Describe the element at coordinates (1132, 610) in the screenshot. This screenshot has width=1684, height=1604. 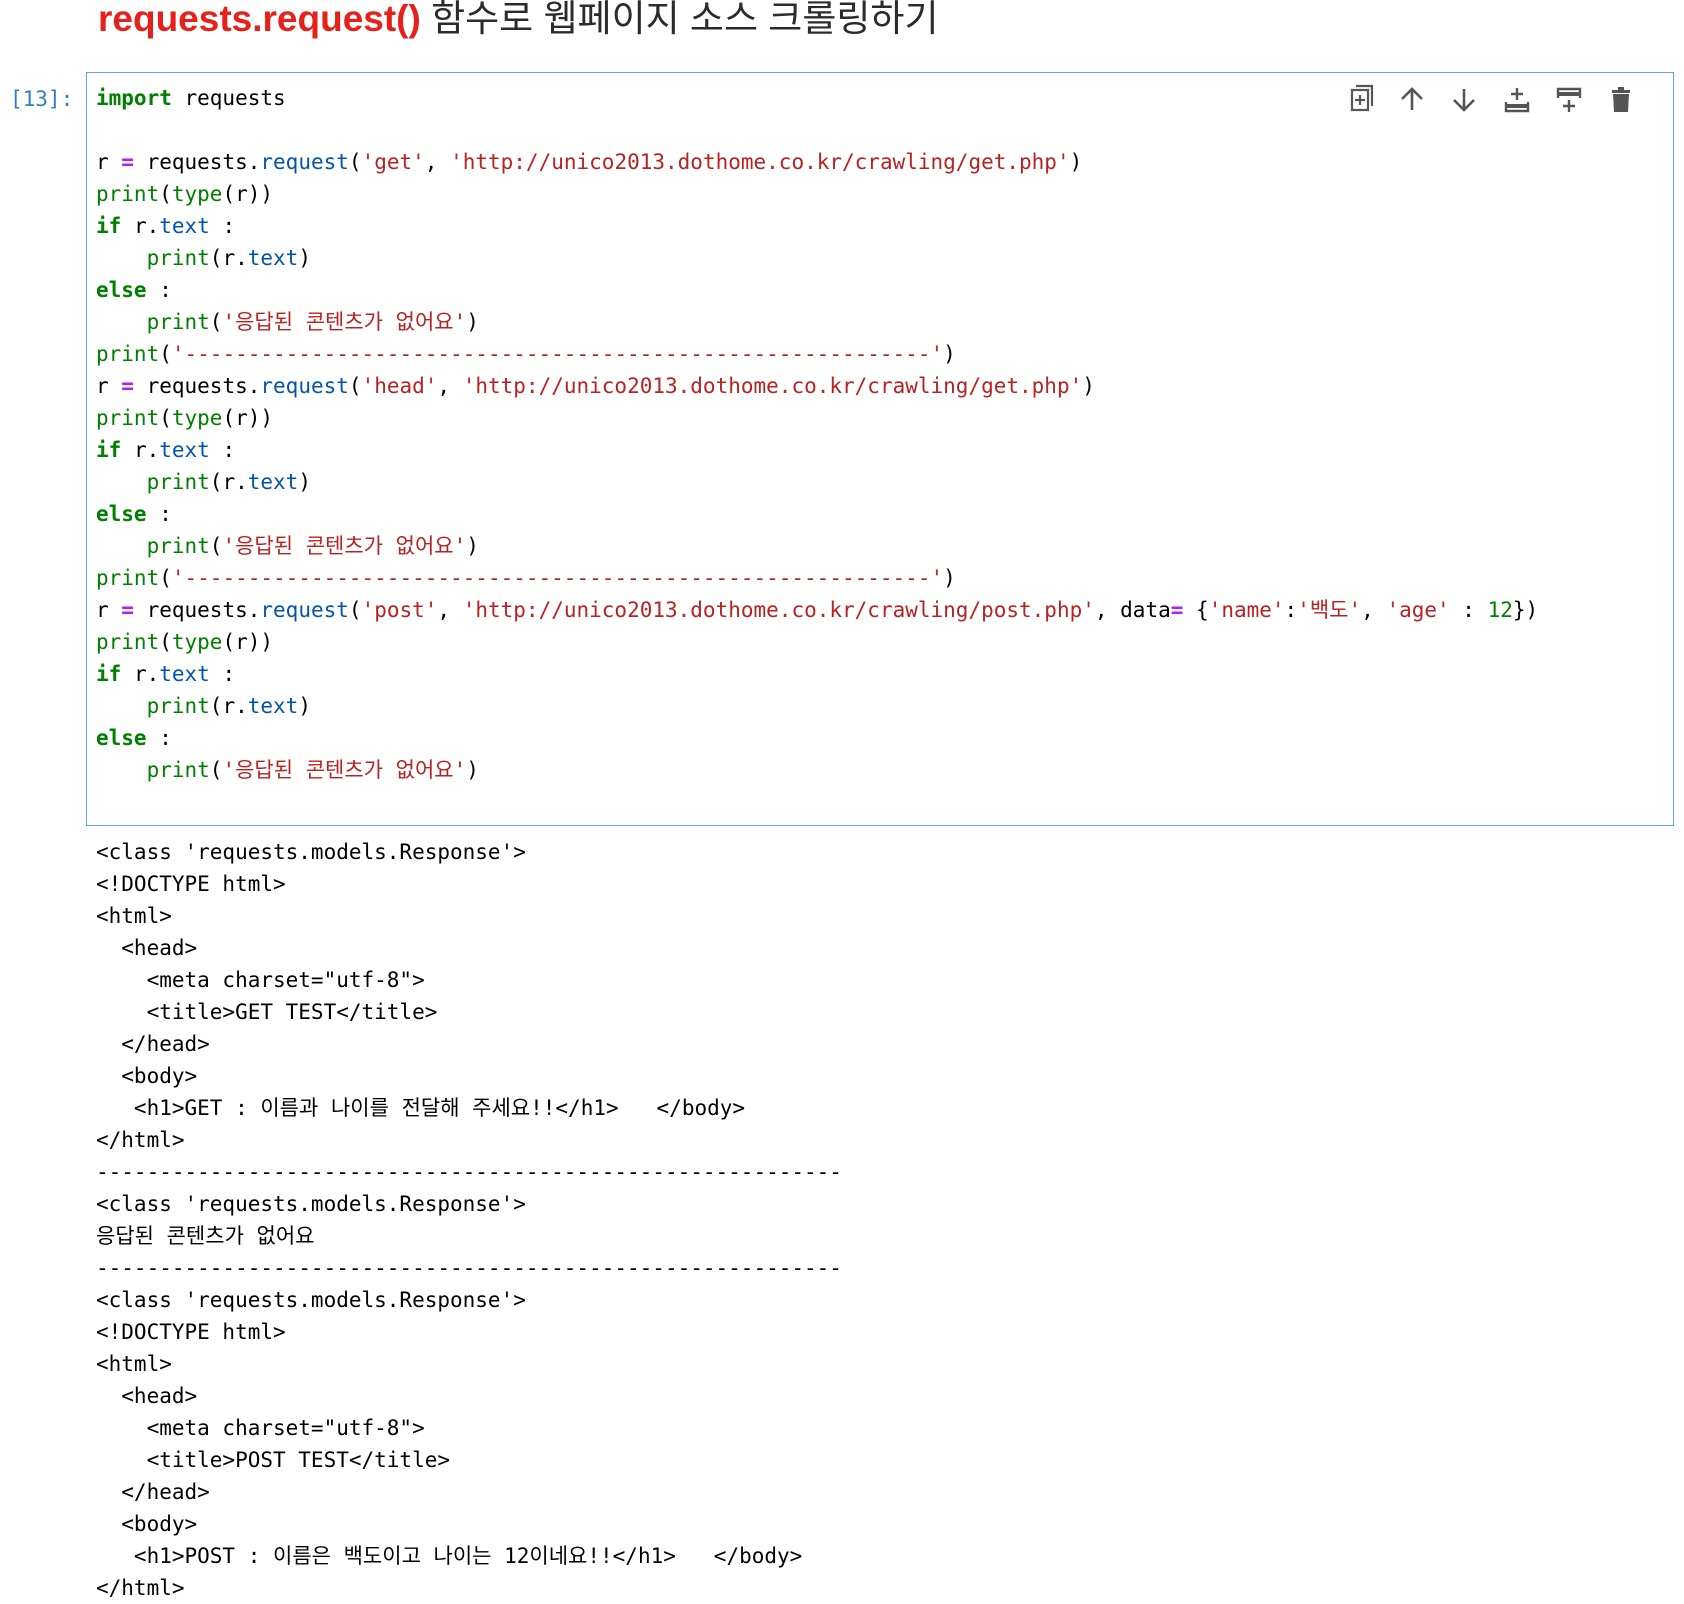
I see `code-token: , data` at that location.